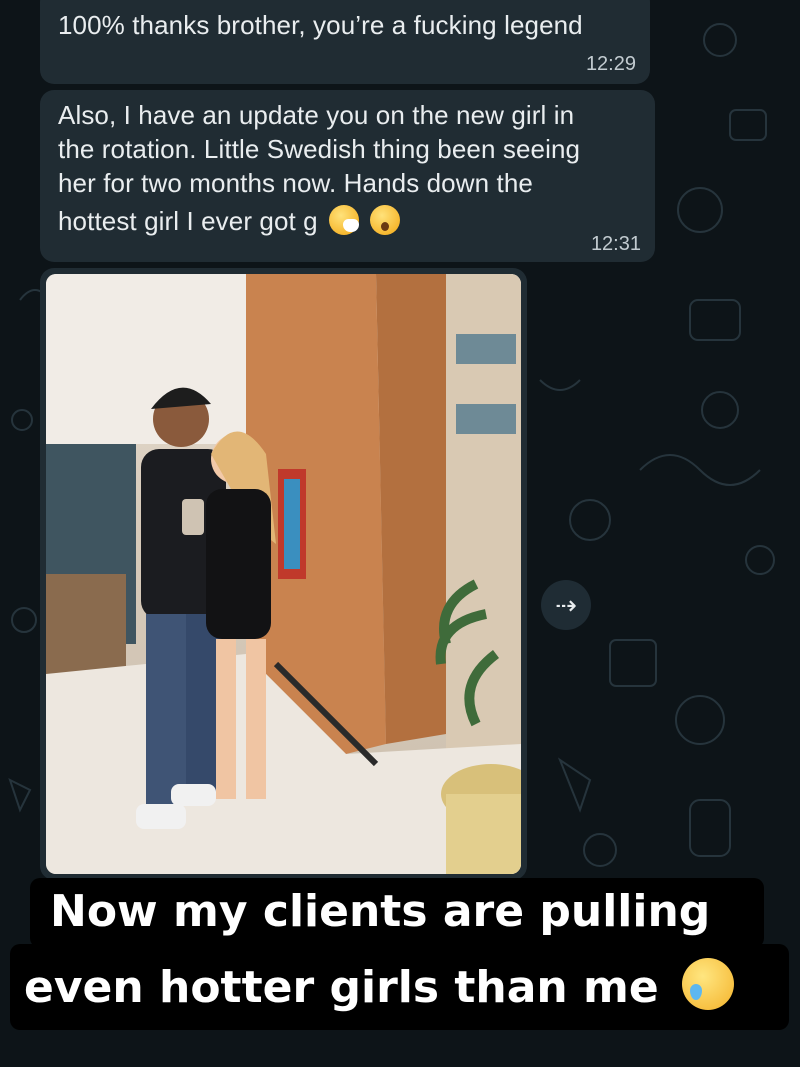 Image resolution: width=800 pixels, height=1067 pixels. Describe the element at coordinates (380, 911) in the screenshot. I see `caption-text: Now my clients are pulling` at that location.